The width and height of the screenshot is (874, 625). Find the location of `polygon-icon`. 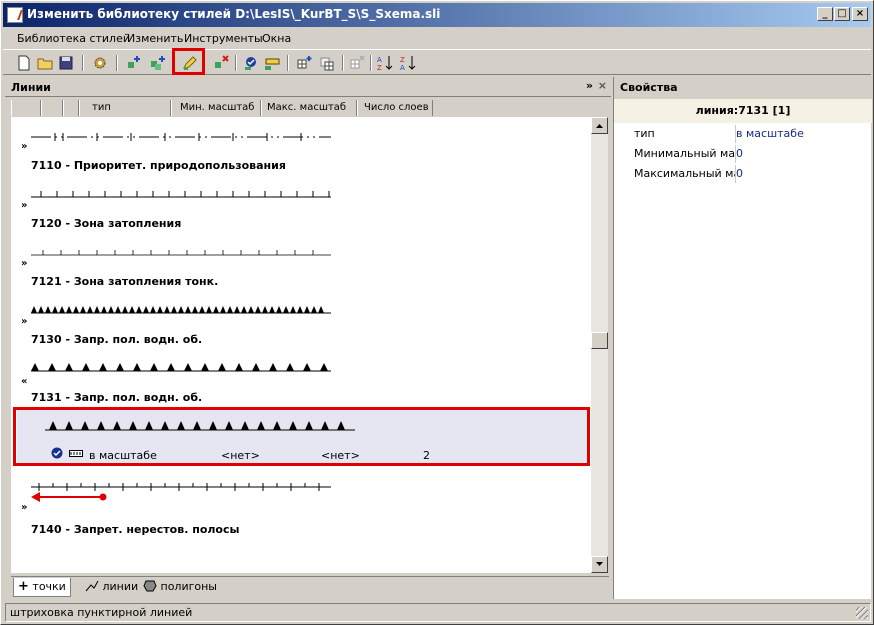

polygon-icon is located at coordinates (150, 586).